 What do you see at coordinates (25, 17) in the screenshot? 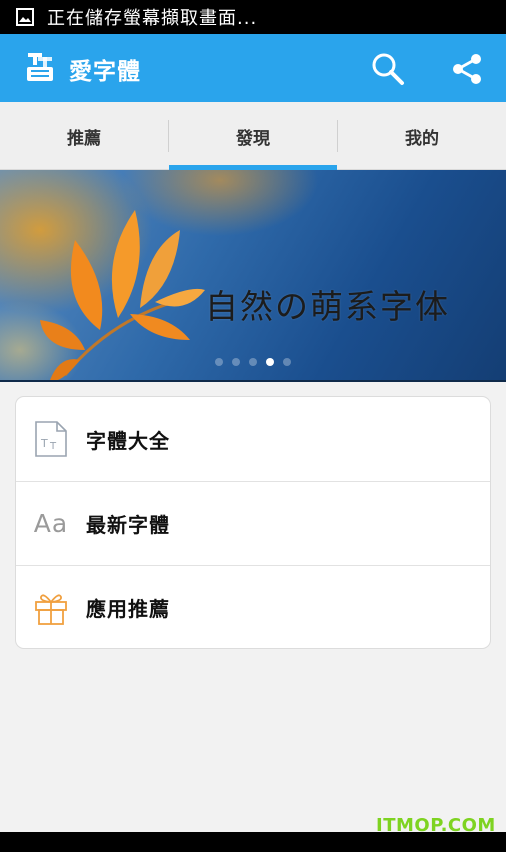
I see `image-notification-icon` at bounding box center [25, 17].